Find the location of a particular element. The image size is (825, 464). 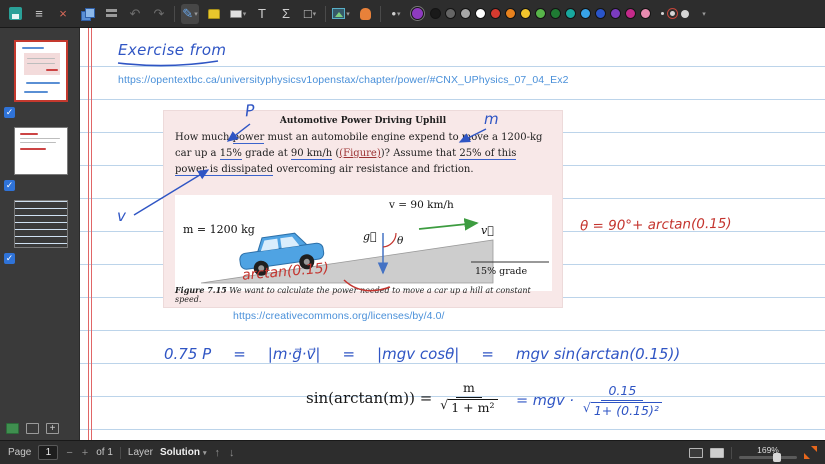

theta-angle-arc is located at coordinates (389, 240).